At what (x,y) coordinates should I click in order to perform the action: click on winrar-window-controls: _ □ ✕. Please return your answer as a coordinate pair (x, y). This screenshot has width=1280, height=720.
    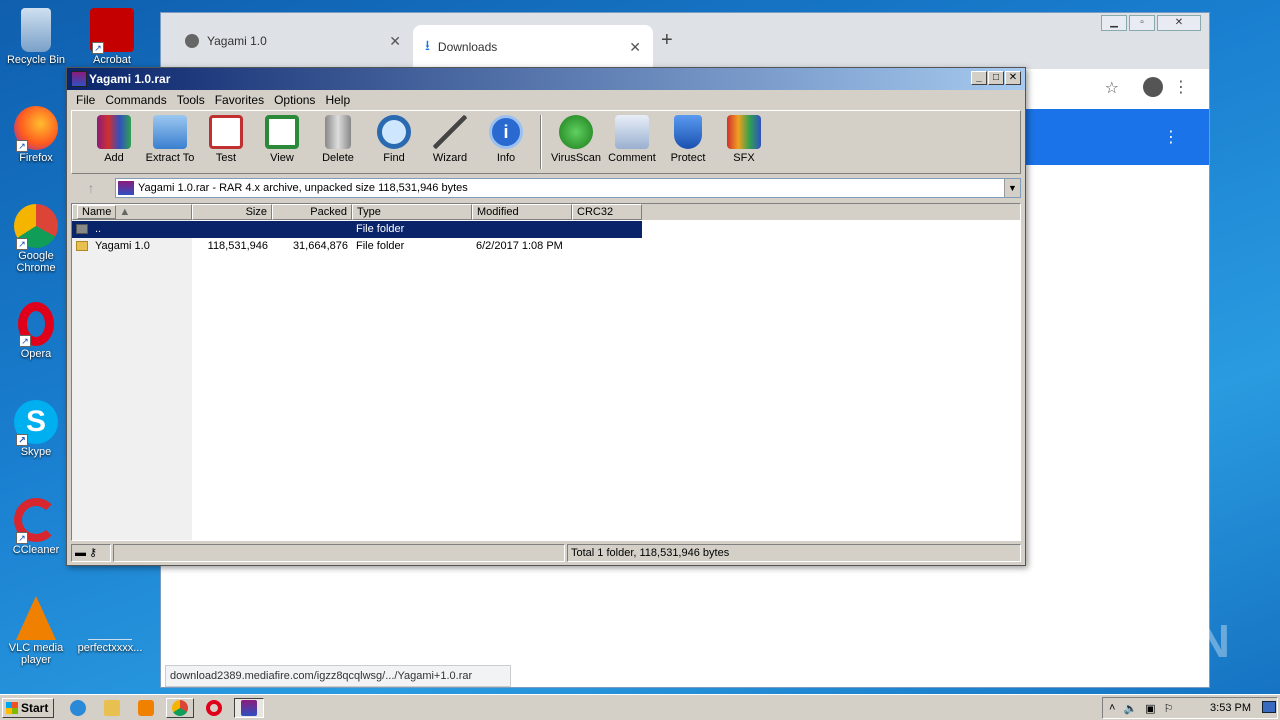
    Looking at the image, I should click on (996, 78).